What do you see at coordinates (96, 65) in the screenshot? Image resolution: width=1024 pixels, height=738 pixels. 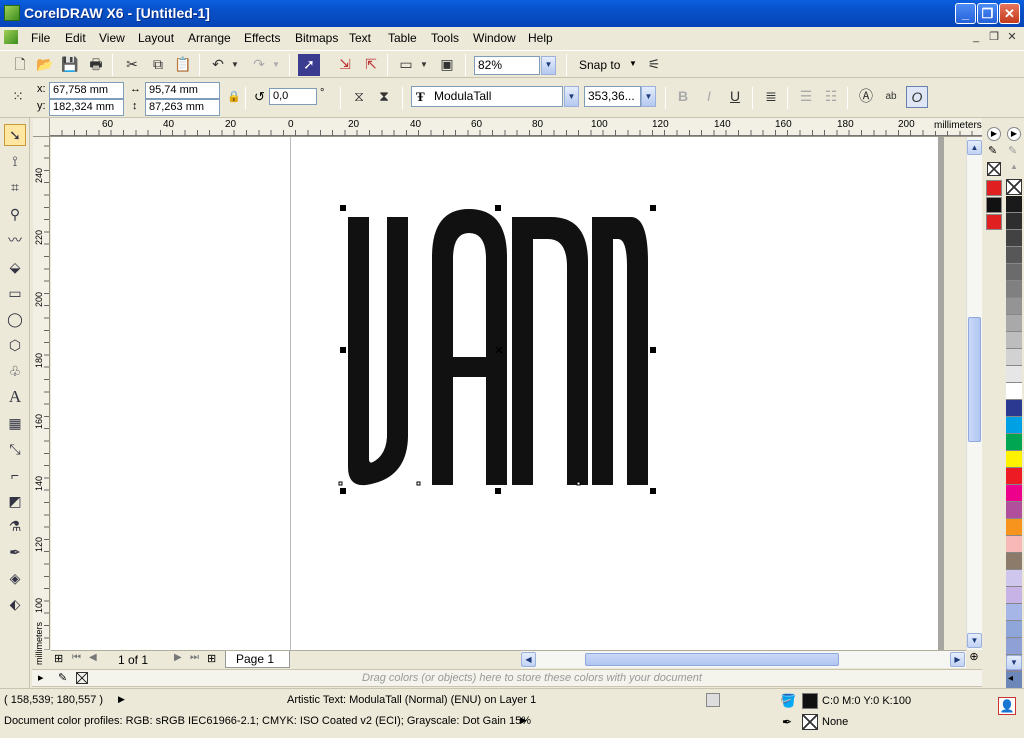 I see `print-icon: 🖶` at bounding box center [96, 65].